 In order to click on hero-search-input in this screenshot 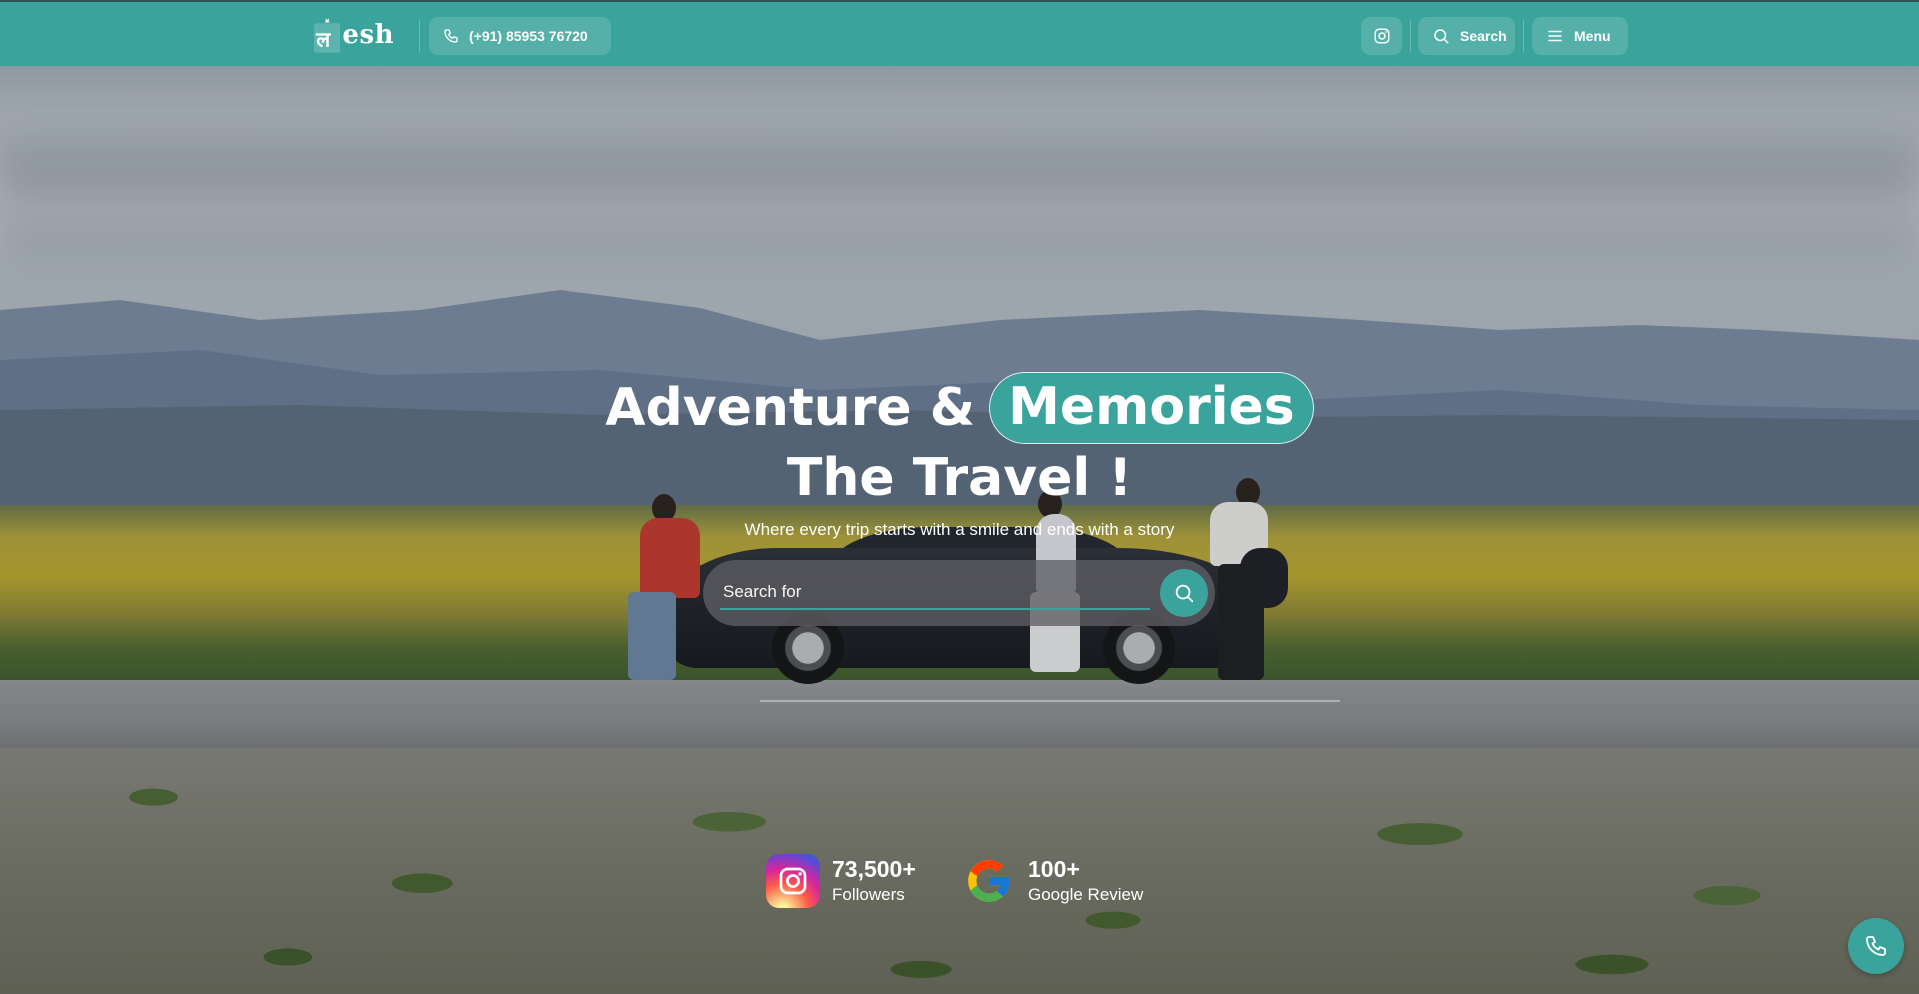, I will do `click(935, 593)`.